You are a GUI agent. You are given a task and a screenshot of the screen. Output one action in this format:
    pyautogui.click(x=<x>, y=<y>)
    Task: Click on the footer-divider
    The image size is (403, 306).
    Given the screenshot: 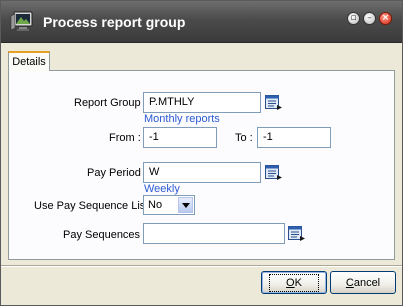 What is the action you would take?
    pyautogui.click(x=201, y=266)
    